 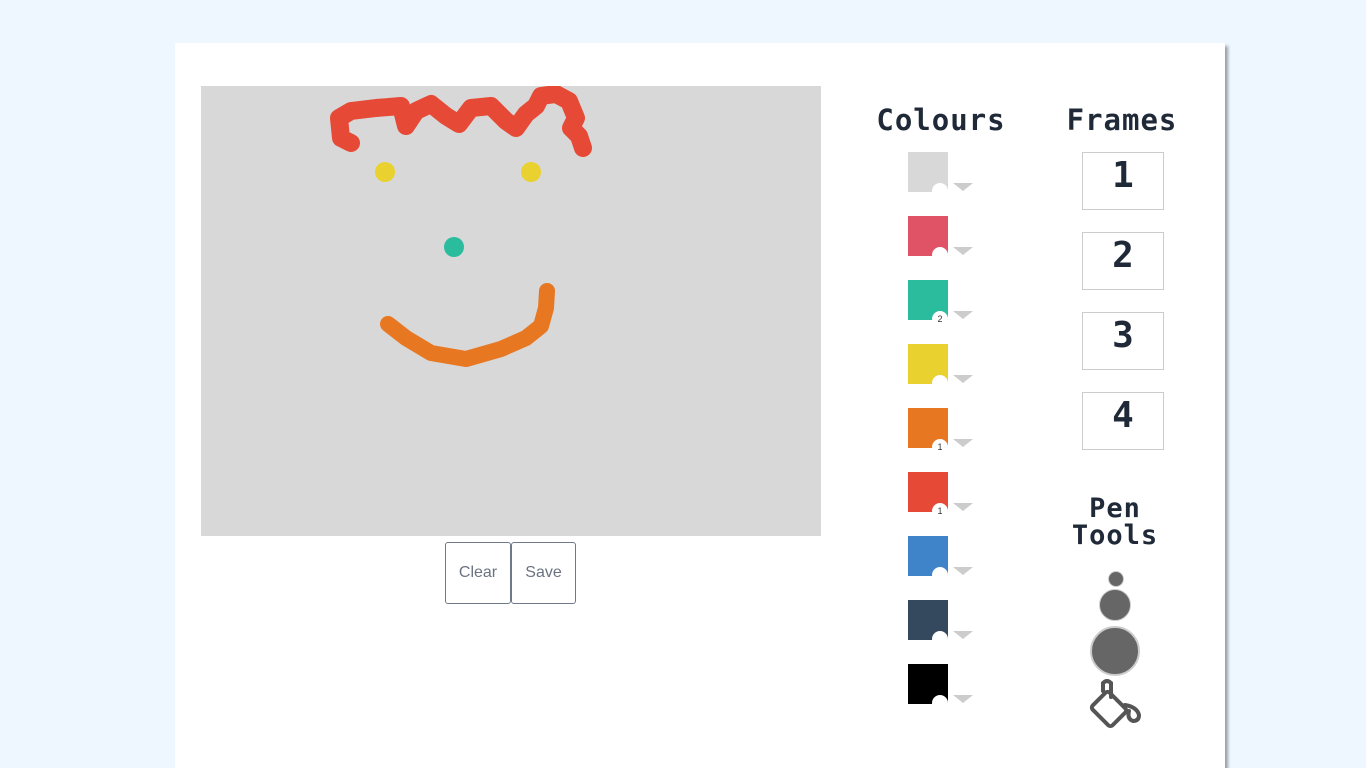 What do you see at coordinates (940, 319) in the screenshot?
I see `swatch-badge: 2` at bounding box center [940, 319].